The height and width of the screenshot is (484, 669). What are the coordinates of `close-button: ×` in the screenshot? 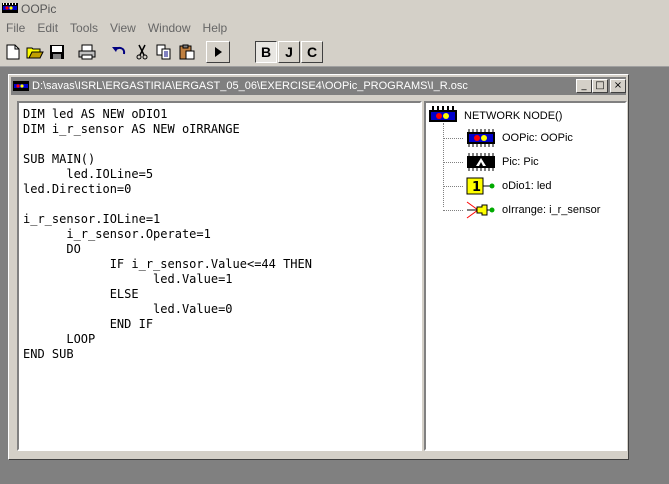 It's located at (618, 86).